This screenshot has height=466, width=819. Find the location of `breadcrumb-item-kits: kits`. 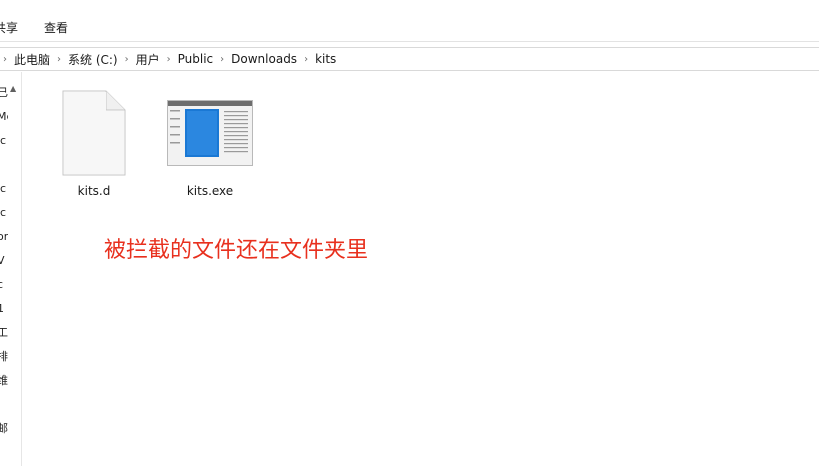

breadcrumb-item-kits: kits is located at coordinates (325, 59).